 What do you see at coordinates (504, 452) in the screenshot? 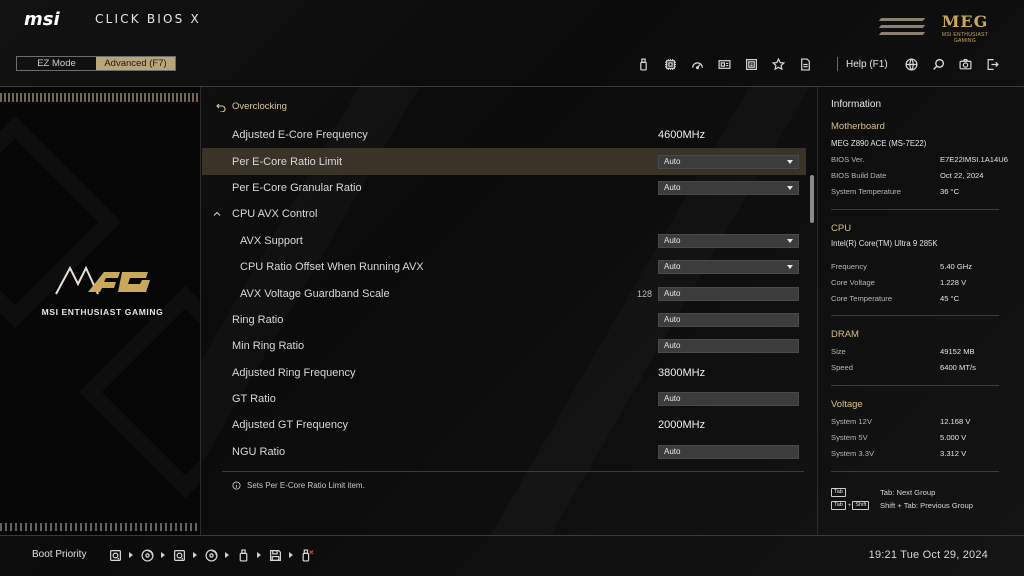
I see `setting-row: NGU Ratio Auto` at bounding box center [504, 452].